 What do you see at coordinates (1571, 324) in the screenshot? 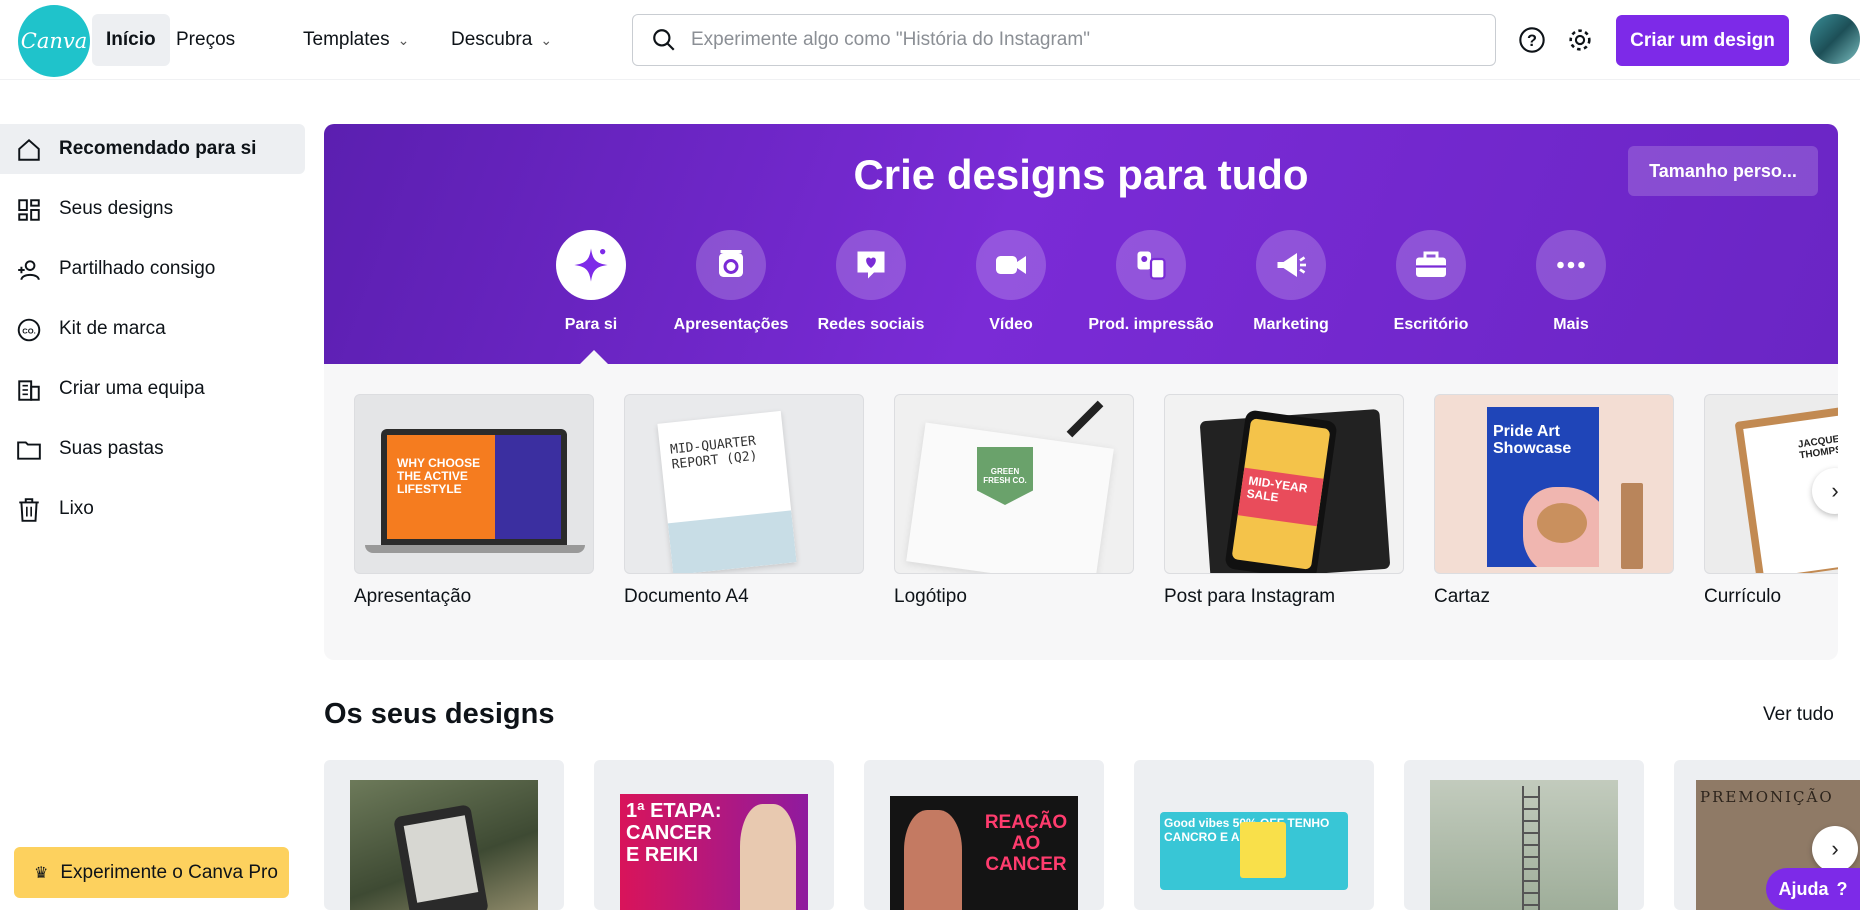
I see `category-label: Mais` at bounding box center [1571, 324].